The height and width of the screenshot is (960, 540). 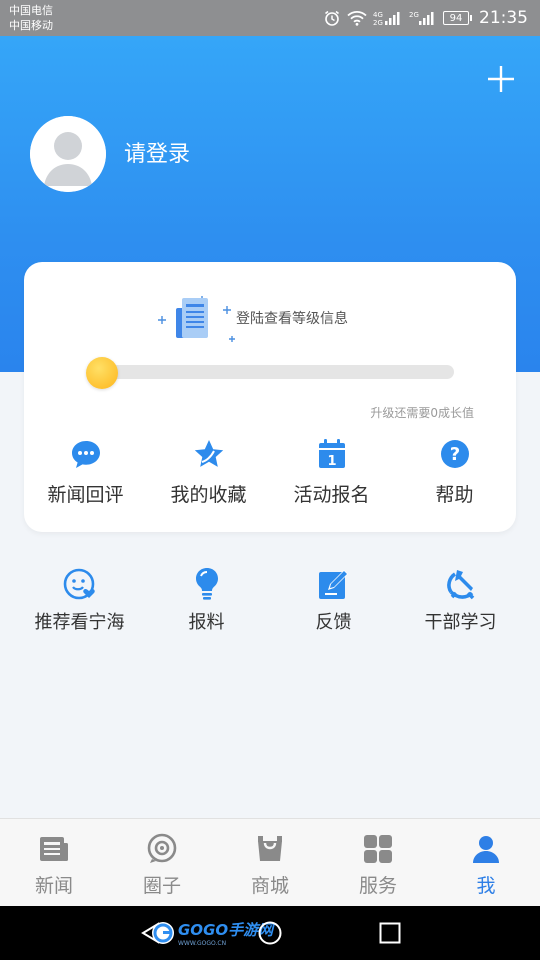 What do you see at coordinates (331, 472) in the screenshot?
I see `menu-item-events: 1 活动报名` at bounding box center [331, 472].